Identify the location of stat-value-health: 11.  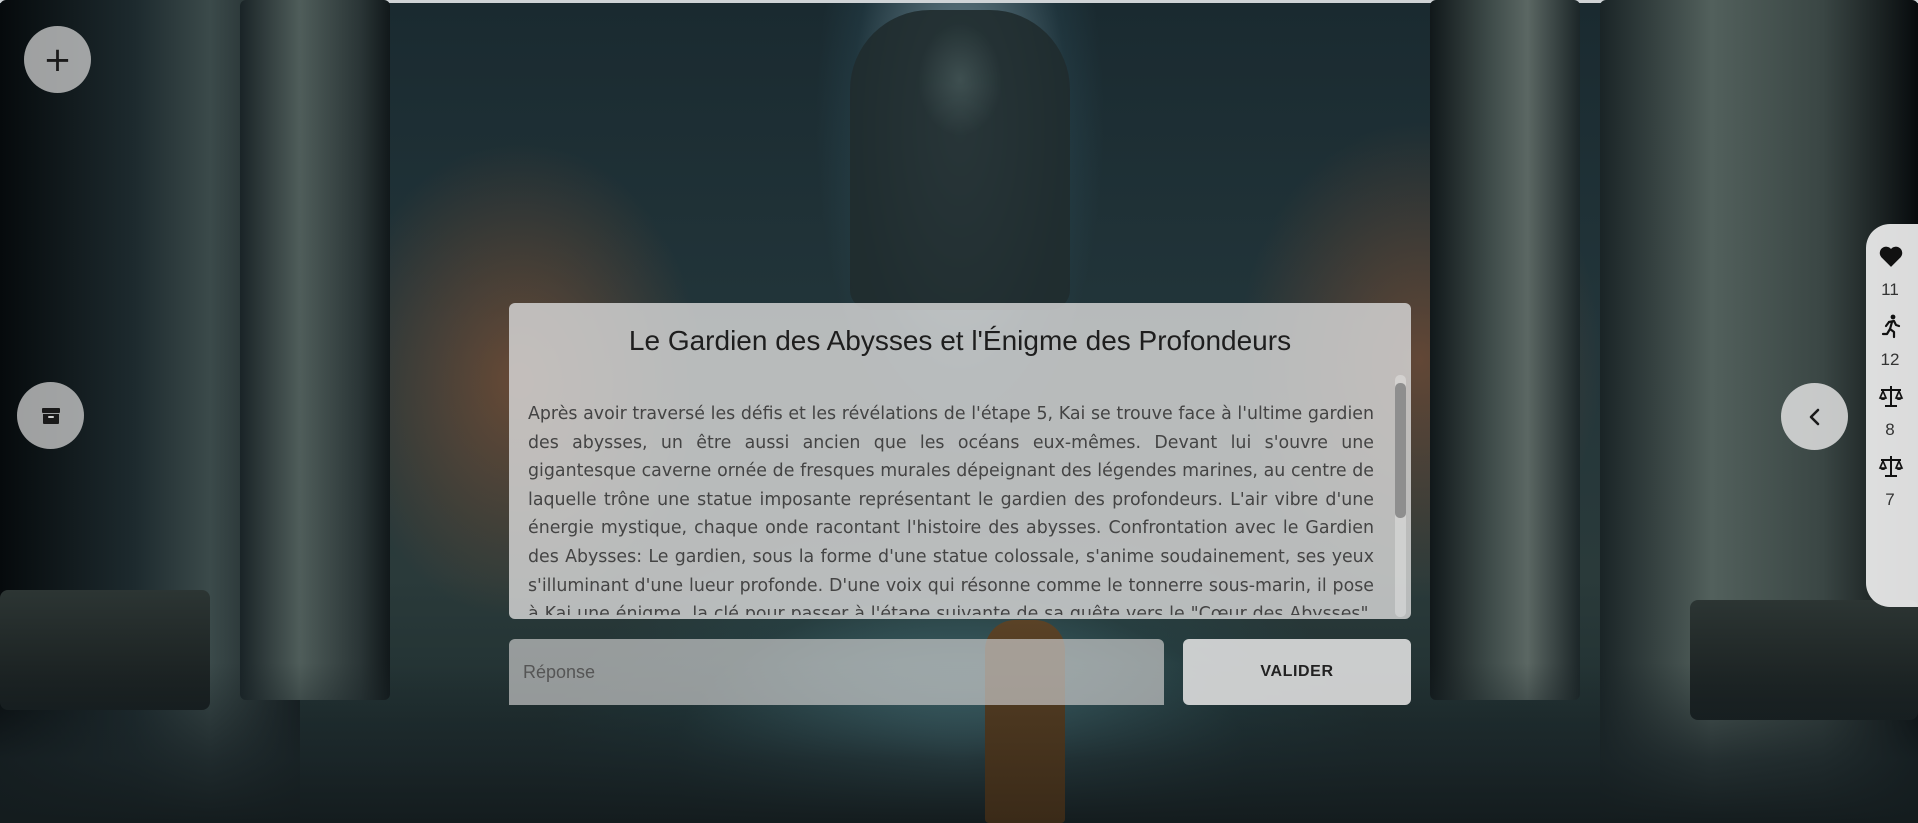
(1890, 289).